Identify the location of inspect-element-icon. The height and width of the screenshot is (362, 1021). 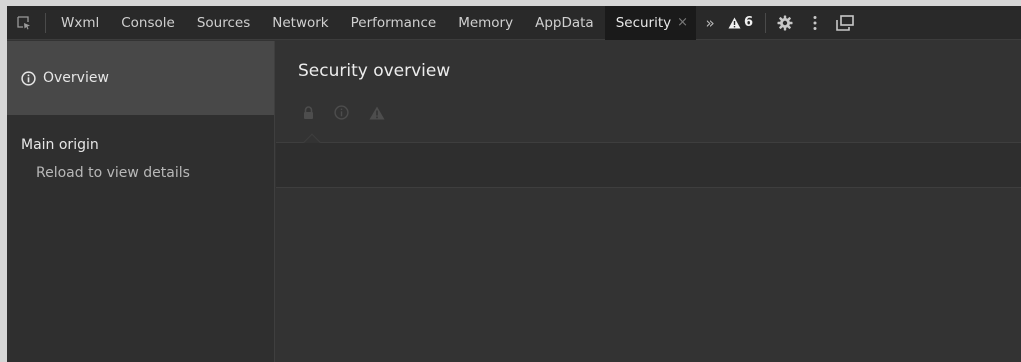
(23, 22).